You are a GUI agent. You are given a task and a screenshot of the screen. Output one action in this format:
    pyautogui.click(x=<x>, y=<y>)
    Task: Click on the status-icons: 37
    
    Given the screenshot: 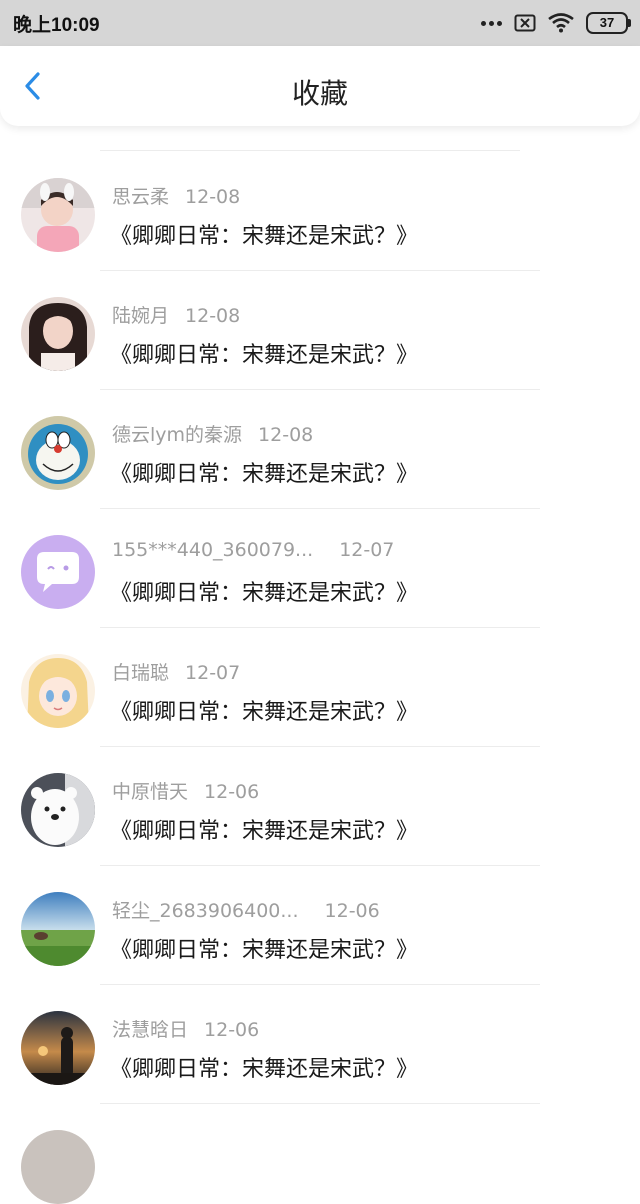 What is the action you would take?
    pyautogui.click(x=556, y=23)
    